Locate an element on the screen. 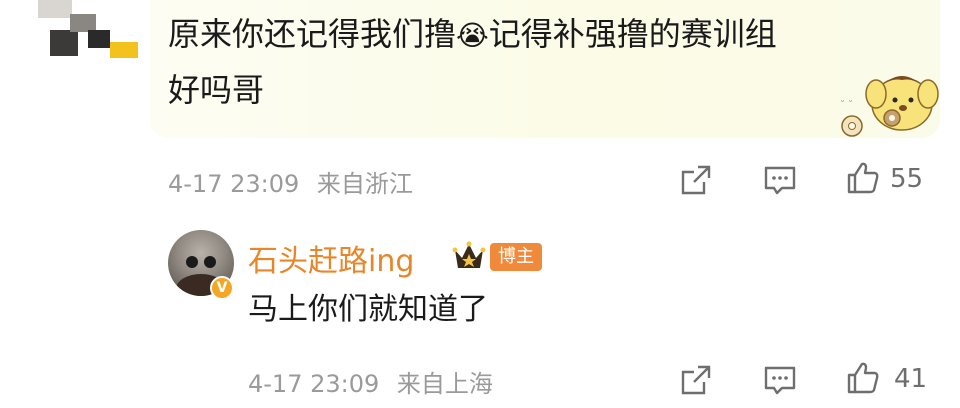 This screenshot has width=960, height=408. pompompurin-sticker-icon: ˘ ˘ is located at coordinates (889, 106).